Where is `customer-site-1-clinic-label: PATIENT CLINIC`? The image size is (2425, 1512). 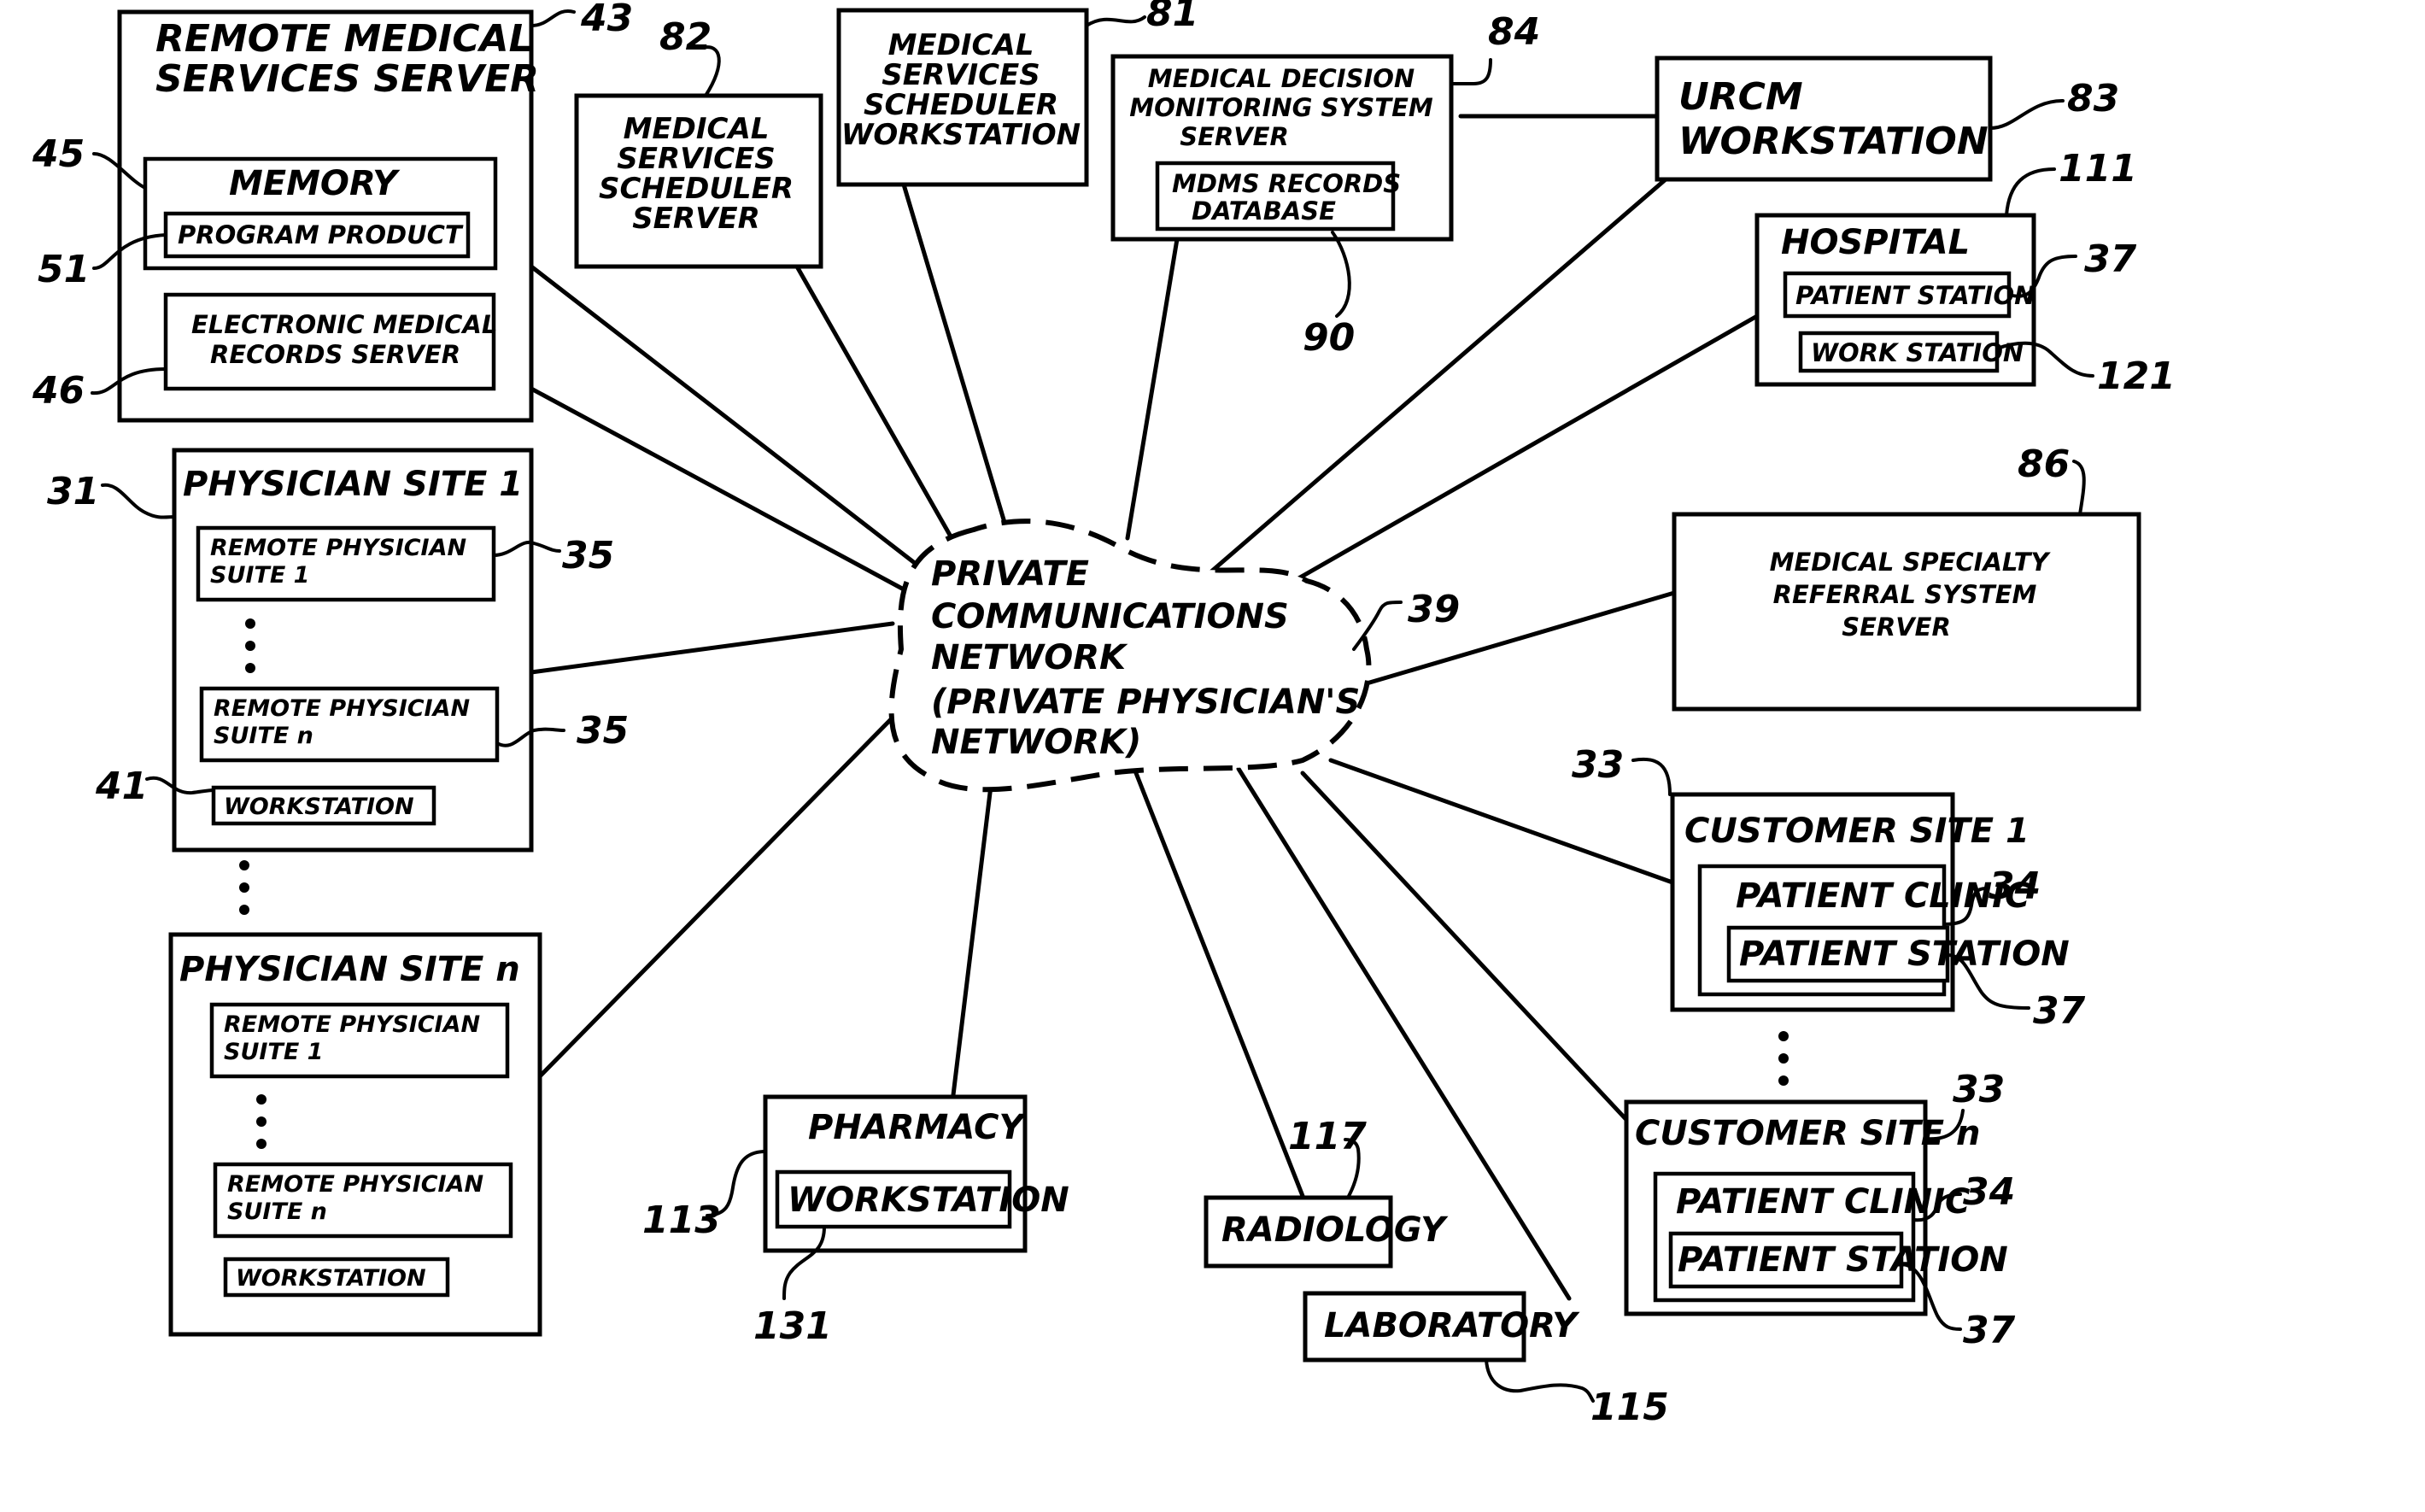
customer-site-1-clinic-label: PATIENT CLINIC is located at coordinates (1883, 896).